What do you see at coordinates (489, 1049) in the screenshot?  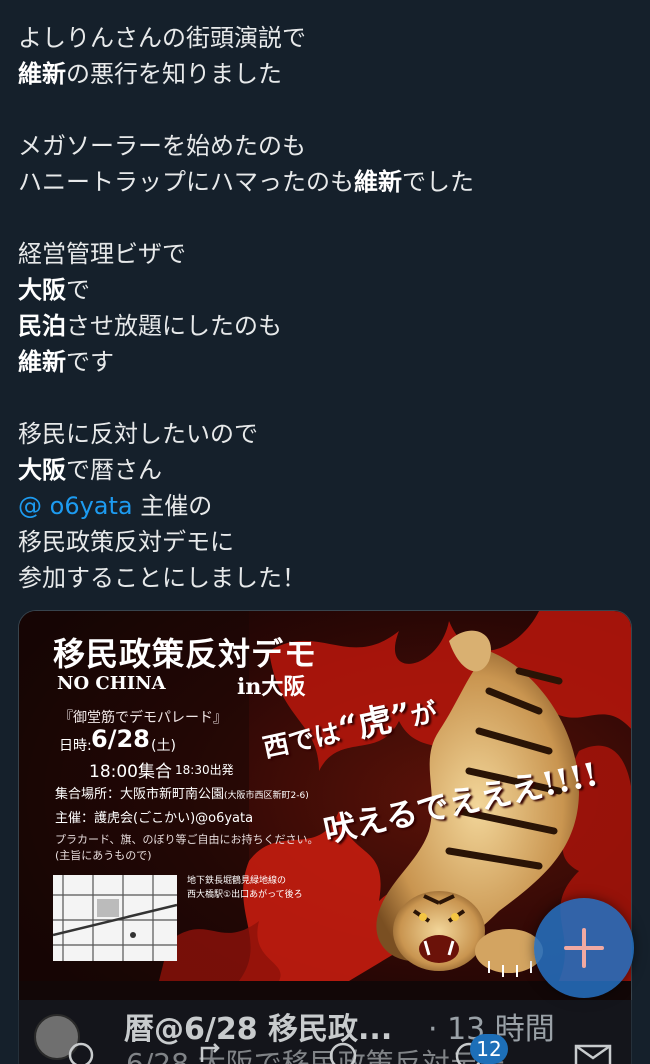 I see `notification-badge: 12` at bounding box center [489, 1049].